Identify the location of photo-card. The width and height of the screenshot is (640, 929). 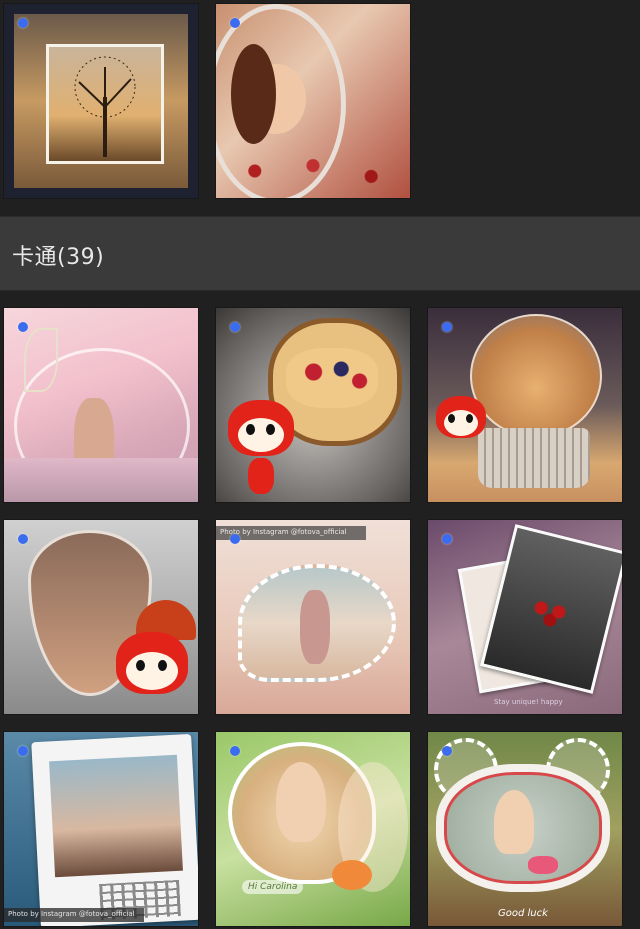
(105, 104).